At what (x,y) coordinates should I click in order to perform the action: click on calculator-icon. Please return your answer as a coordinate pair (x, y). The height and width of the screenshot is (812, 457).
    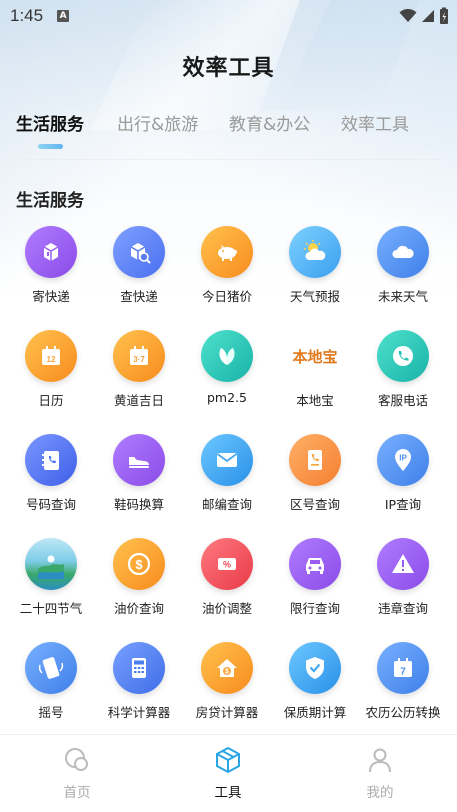
    Looking at the image, I should click on (139, 668).